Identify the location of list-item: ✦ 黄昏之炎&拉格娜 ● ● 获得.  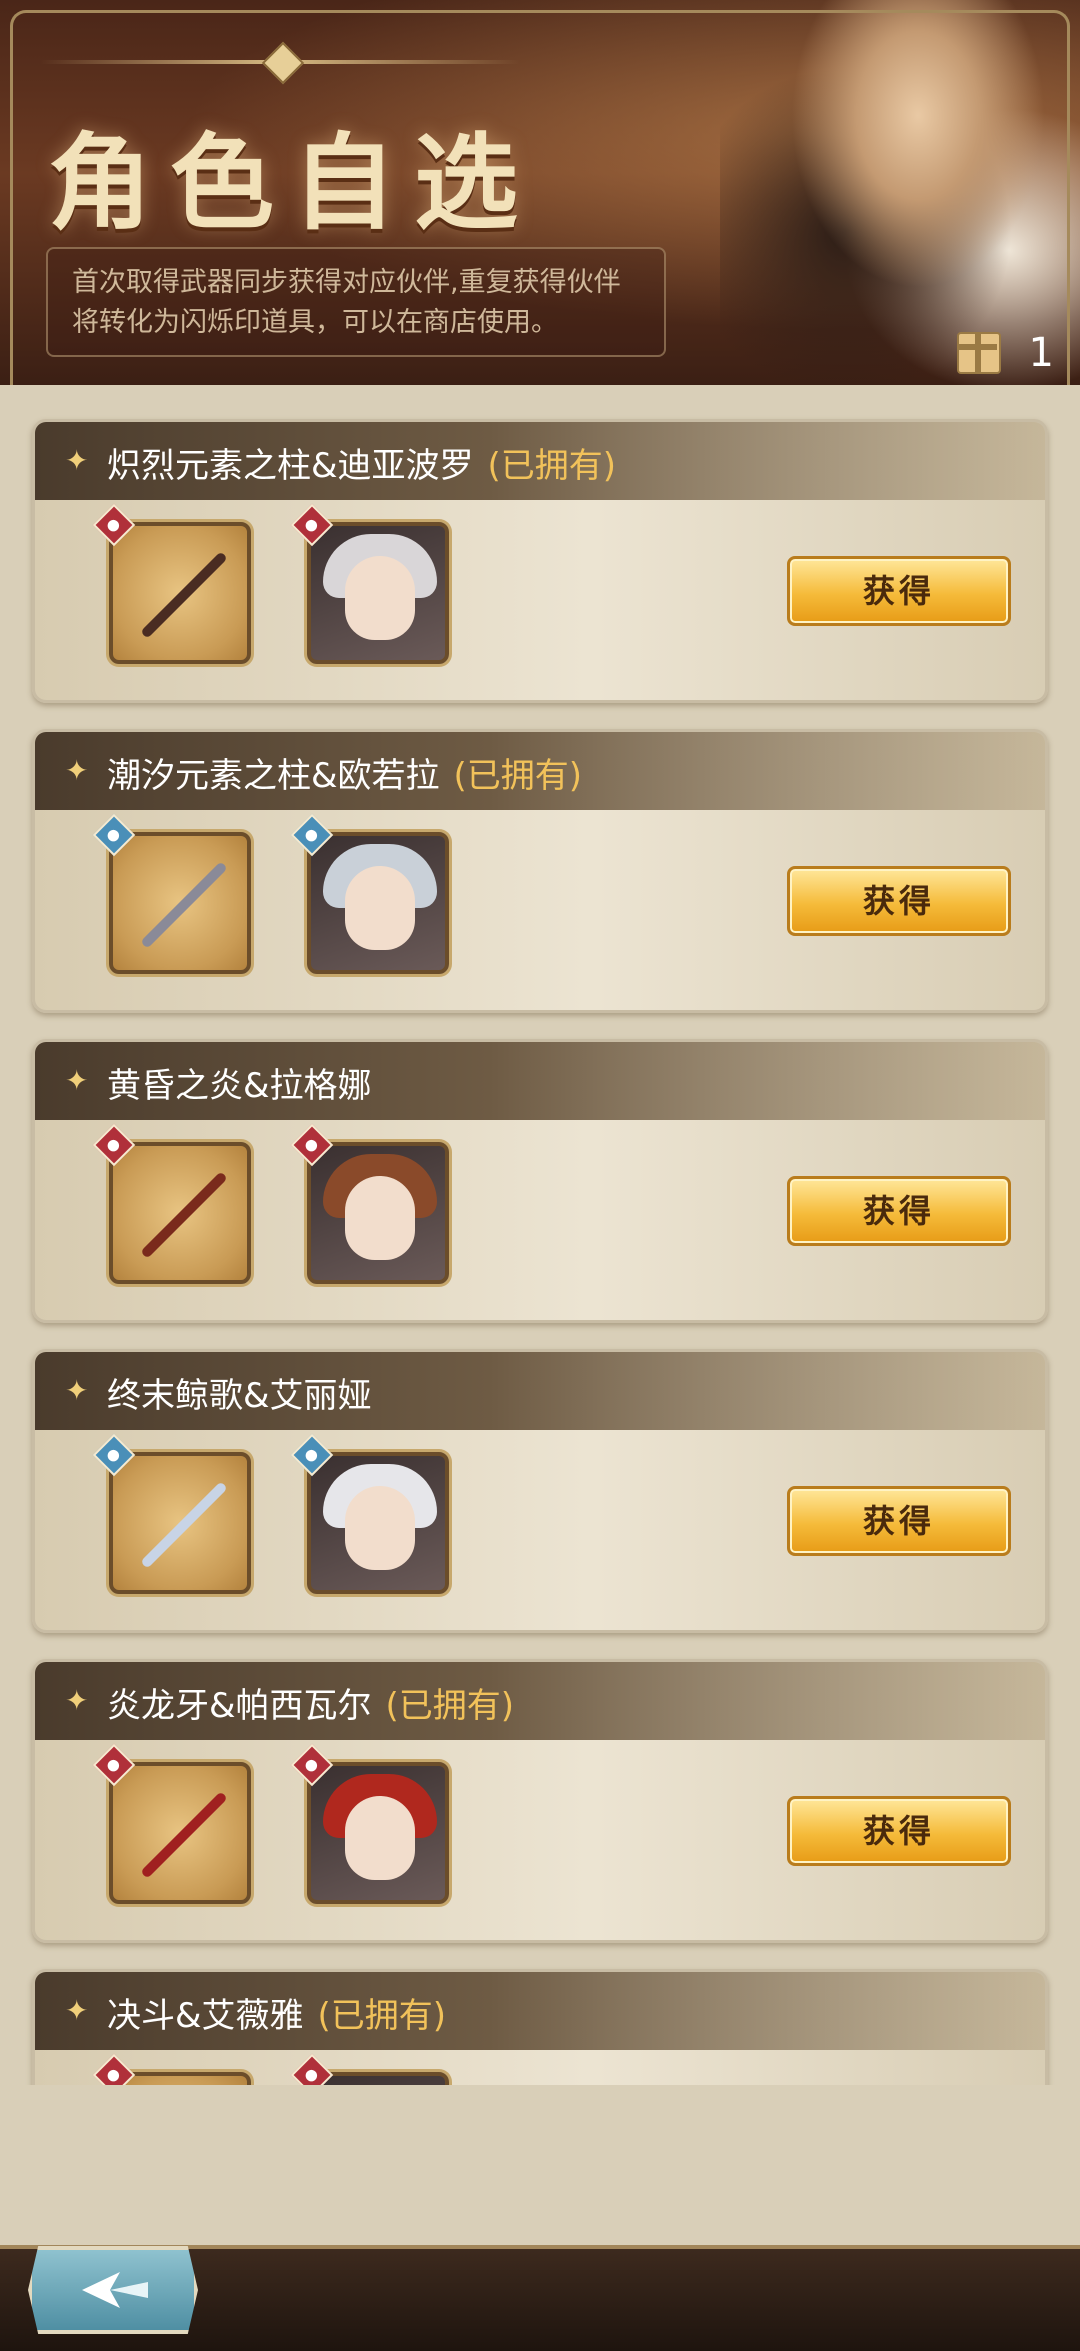
(540, 1181).